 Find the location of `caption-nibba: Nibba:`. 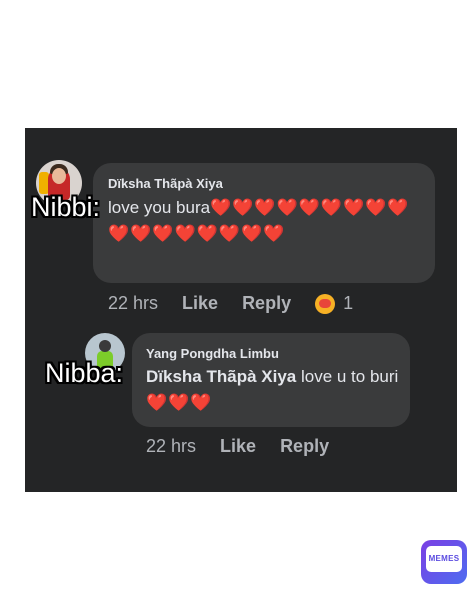

caption-nibba: Nibba: is located at coordinates (84, 373).